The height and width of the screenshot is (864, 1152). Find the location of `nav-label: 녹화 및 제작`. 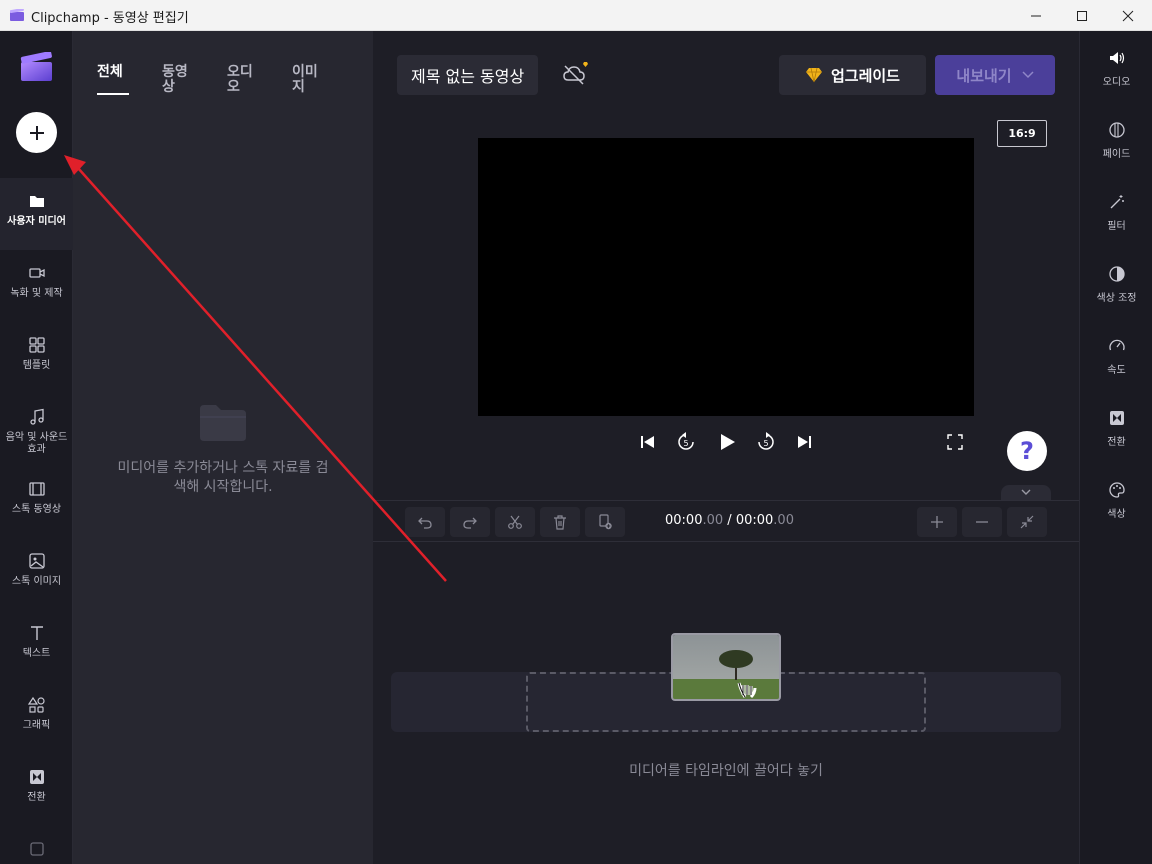

nav-label: 녹화 및 제작 is located at coordinates (36, 293).